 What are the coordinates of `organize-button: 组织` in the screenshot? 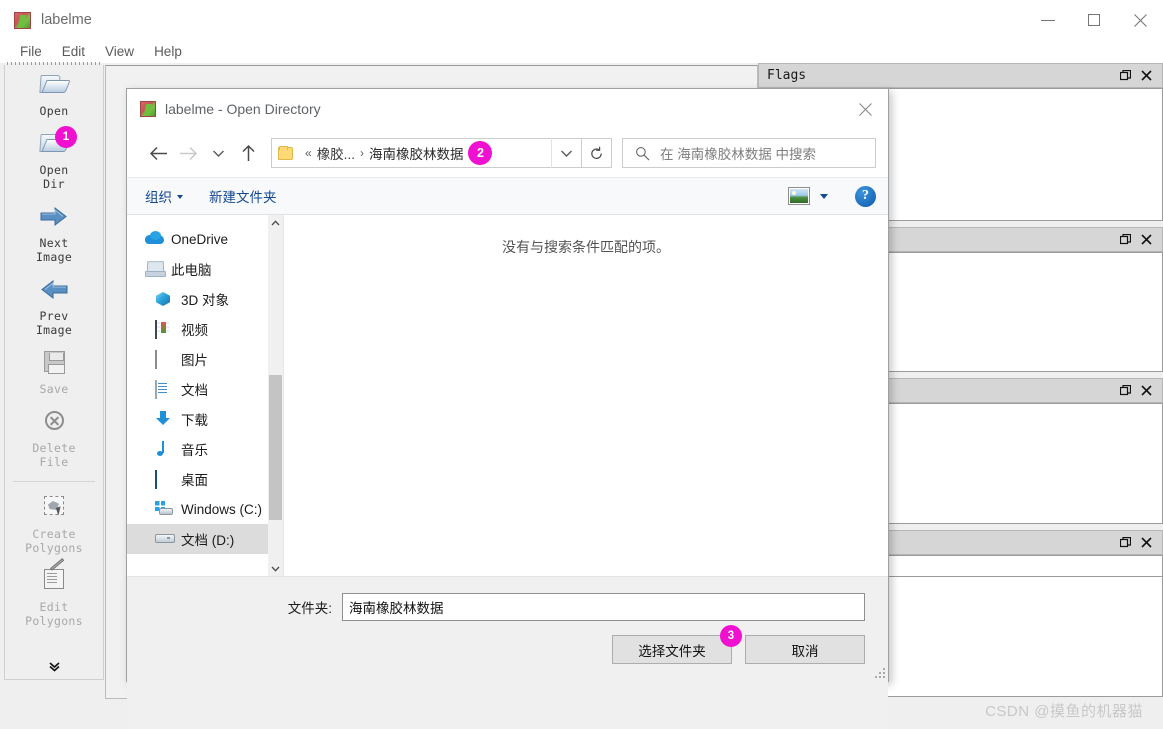 It's located at (164, 196).